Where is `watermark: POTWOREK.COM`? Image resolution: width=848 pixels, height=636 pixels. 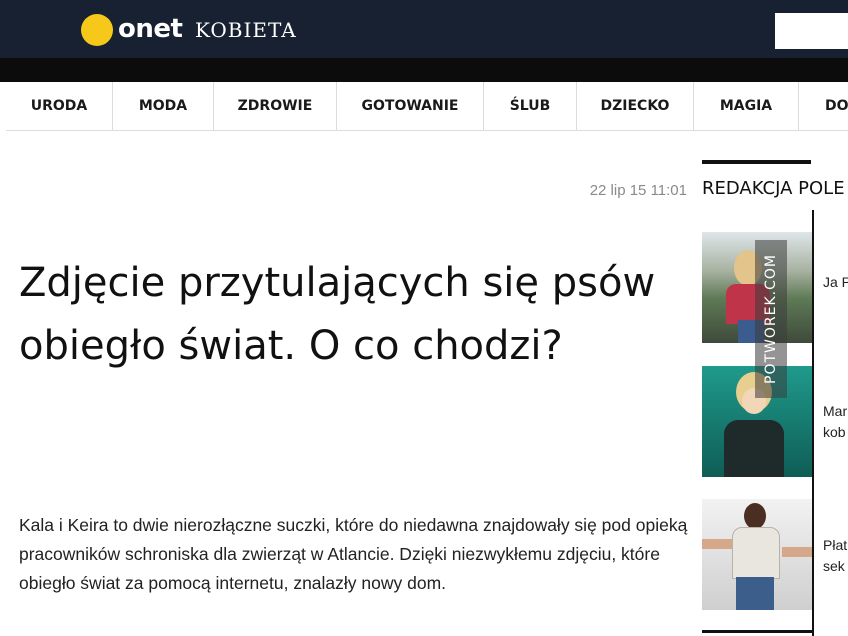 watermark: POTWOREK.COM is located at coordinates (771, 319).